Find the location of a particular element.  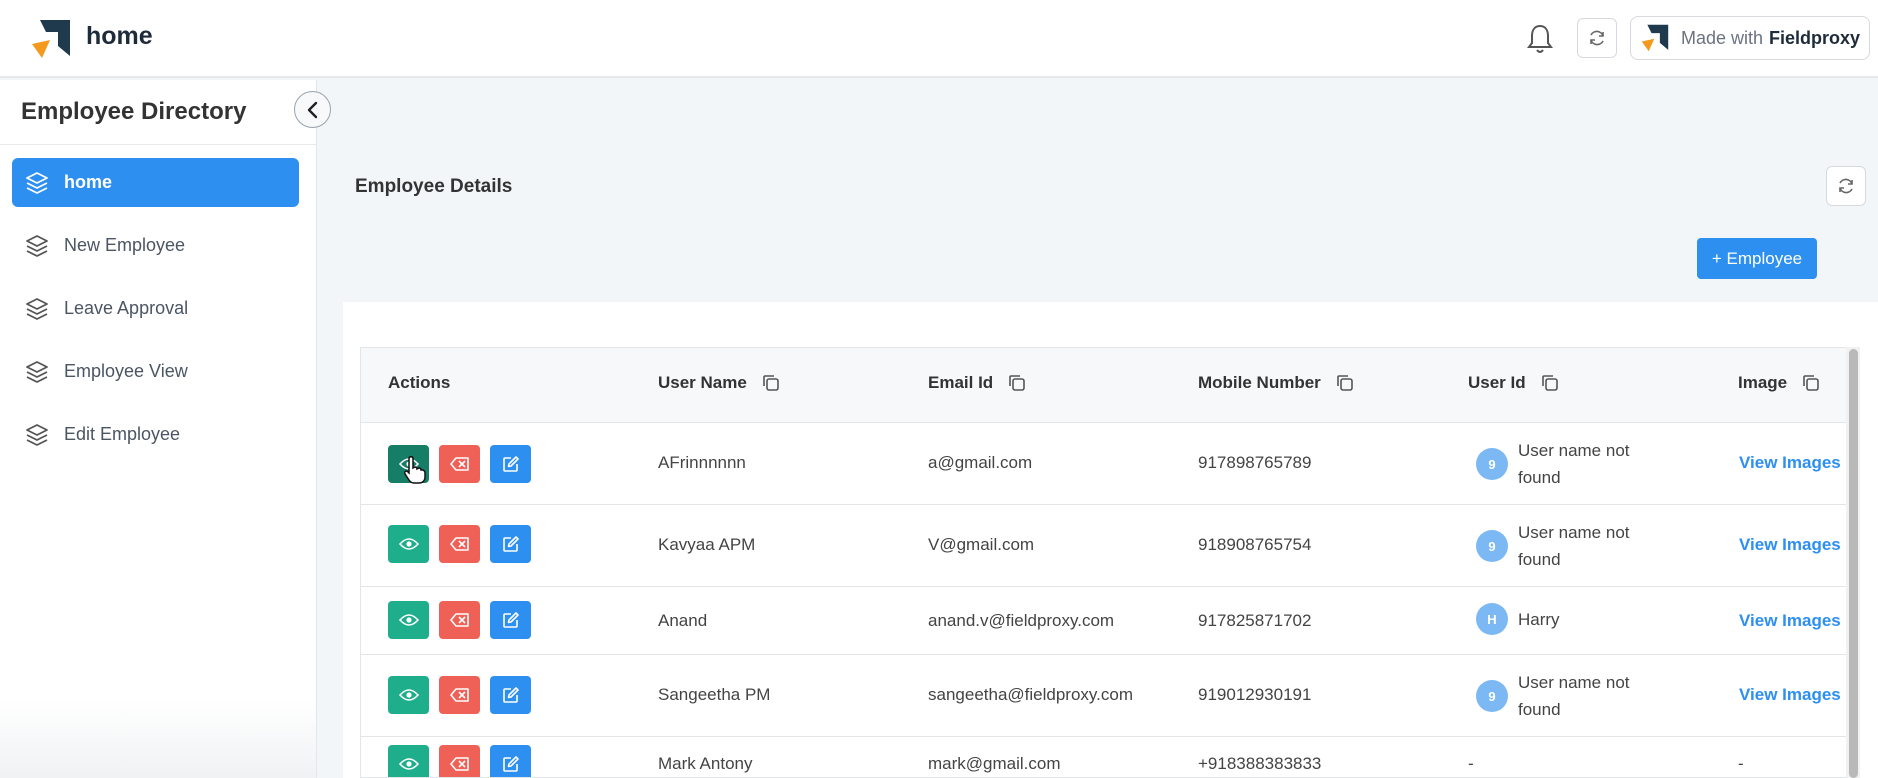

user-id-cell: - is located at coordinates (1471, 763).